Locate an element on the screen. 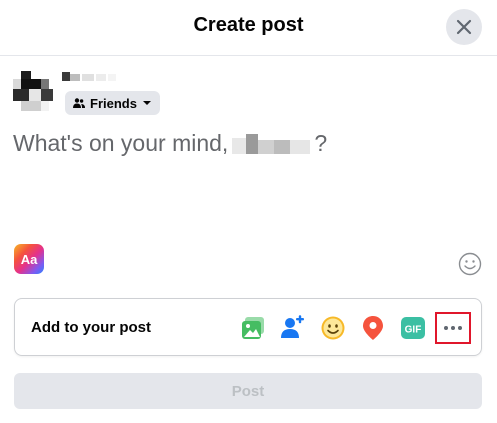 The height and width of the screenshot is (423, 497). user-first-name is located at coordinates (271, 143).